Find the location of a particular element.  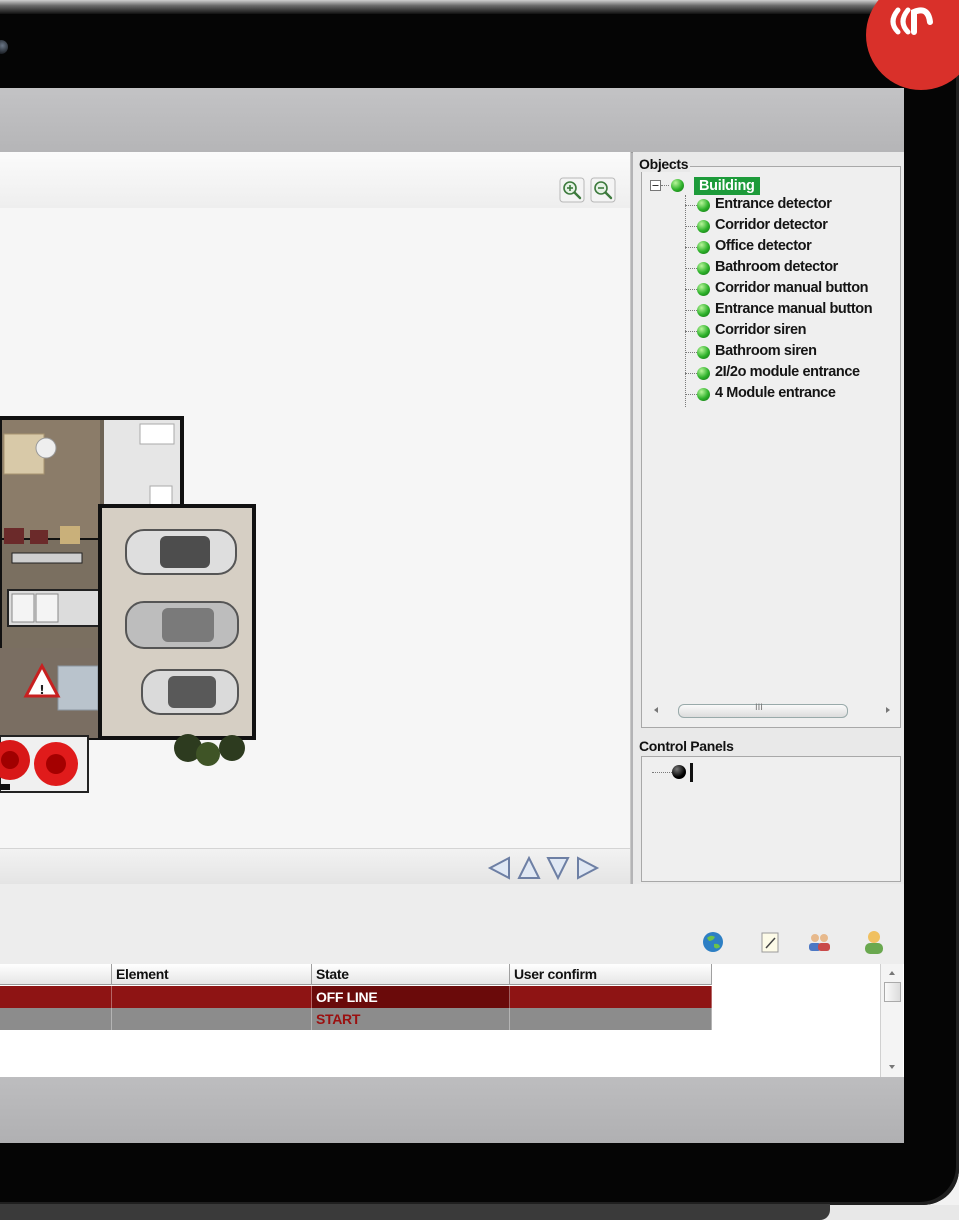

tree-item-corridor-siren: Corridor siren is located at coordinates (760, 330).